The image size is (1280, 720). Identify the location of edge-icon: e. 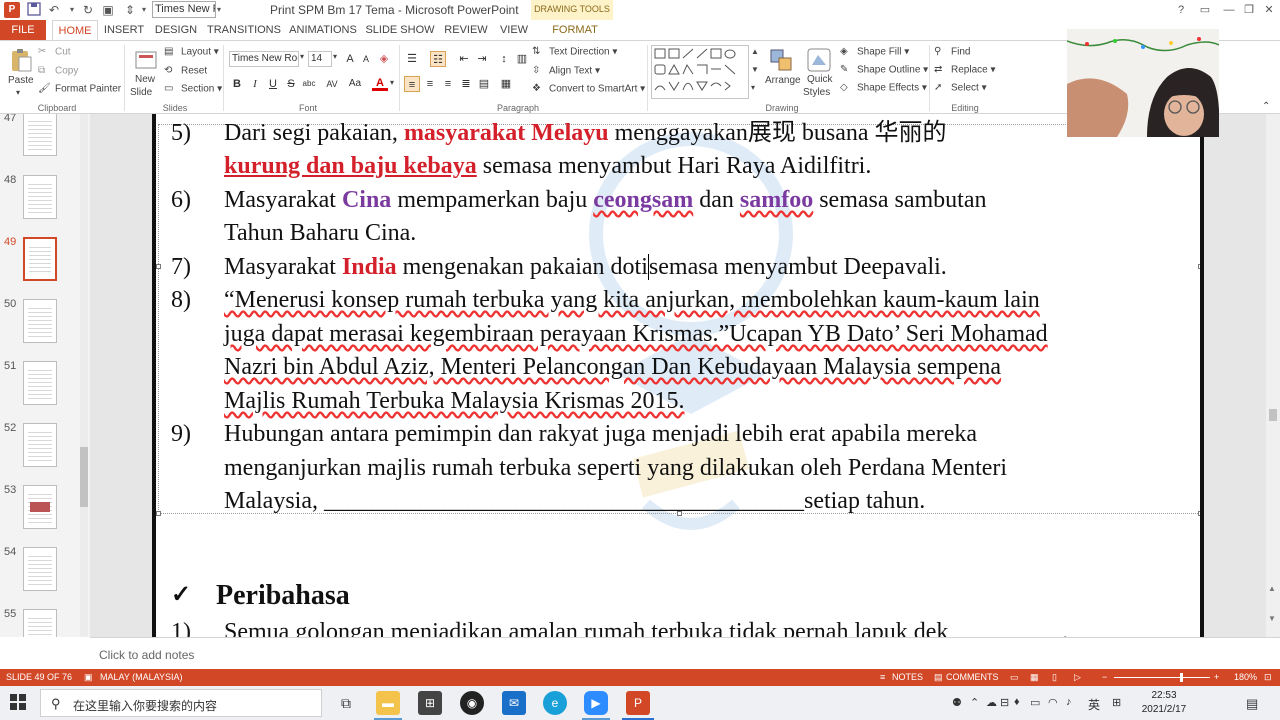
(555, 703).